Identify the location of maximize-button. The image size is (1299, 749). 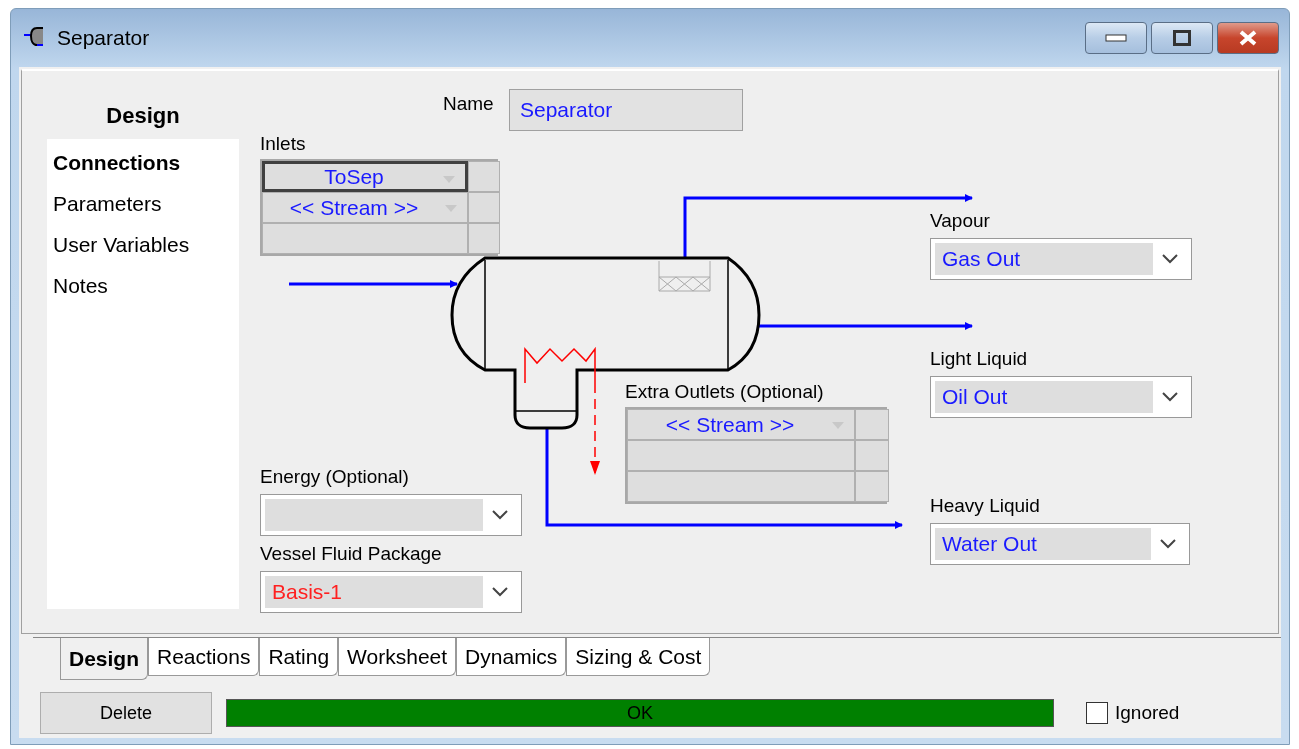
(1182, 38).